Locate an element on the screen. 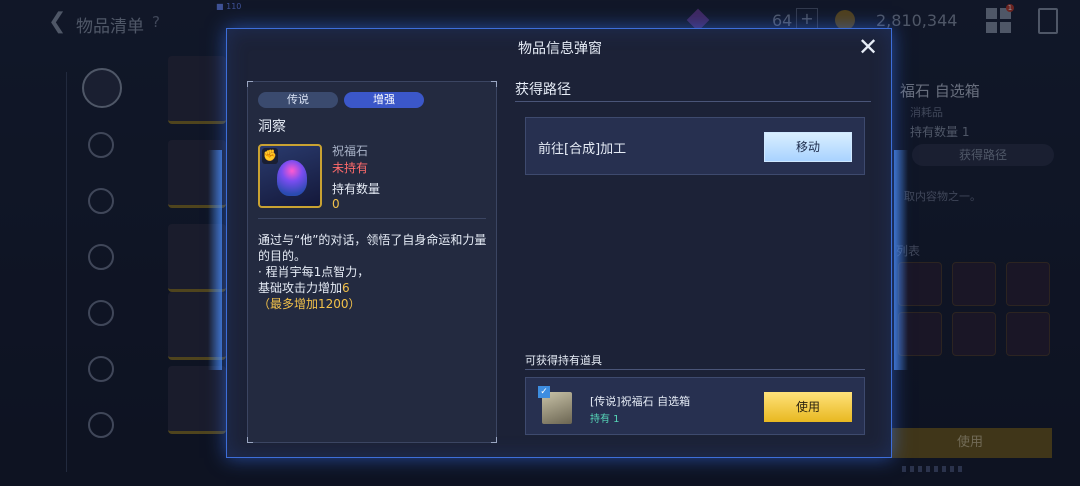 The height and width of the screenshot is (486, 1080). mind-head-icon is located at coordinates (292, 178).